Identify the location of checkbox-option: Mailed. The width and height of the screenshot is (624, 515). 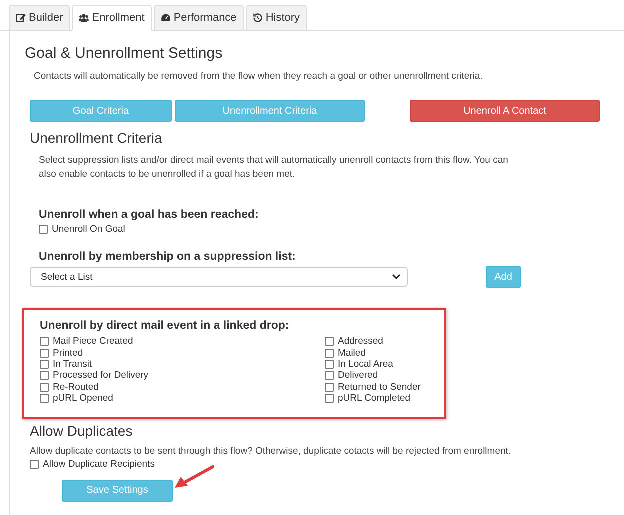
(384, 353).